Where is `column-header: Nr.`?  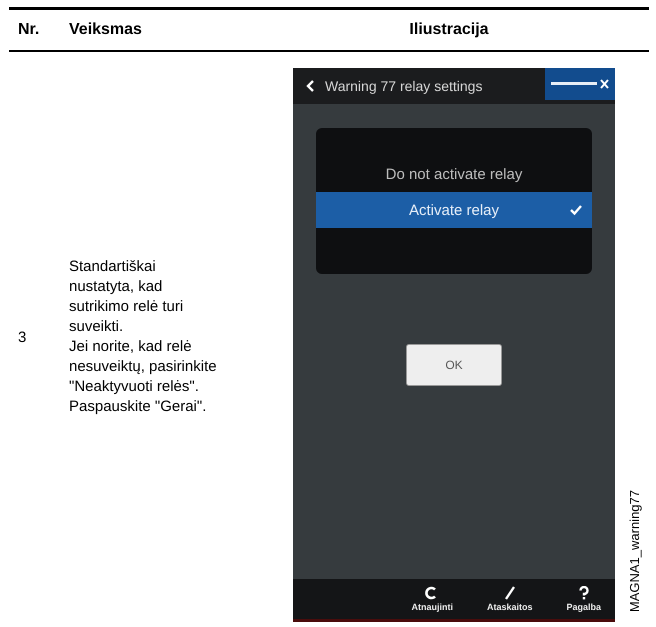
column-header: Nr. is located at coordinates (29, 29).